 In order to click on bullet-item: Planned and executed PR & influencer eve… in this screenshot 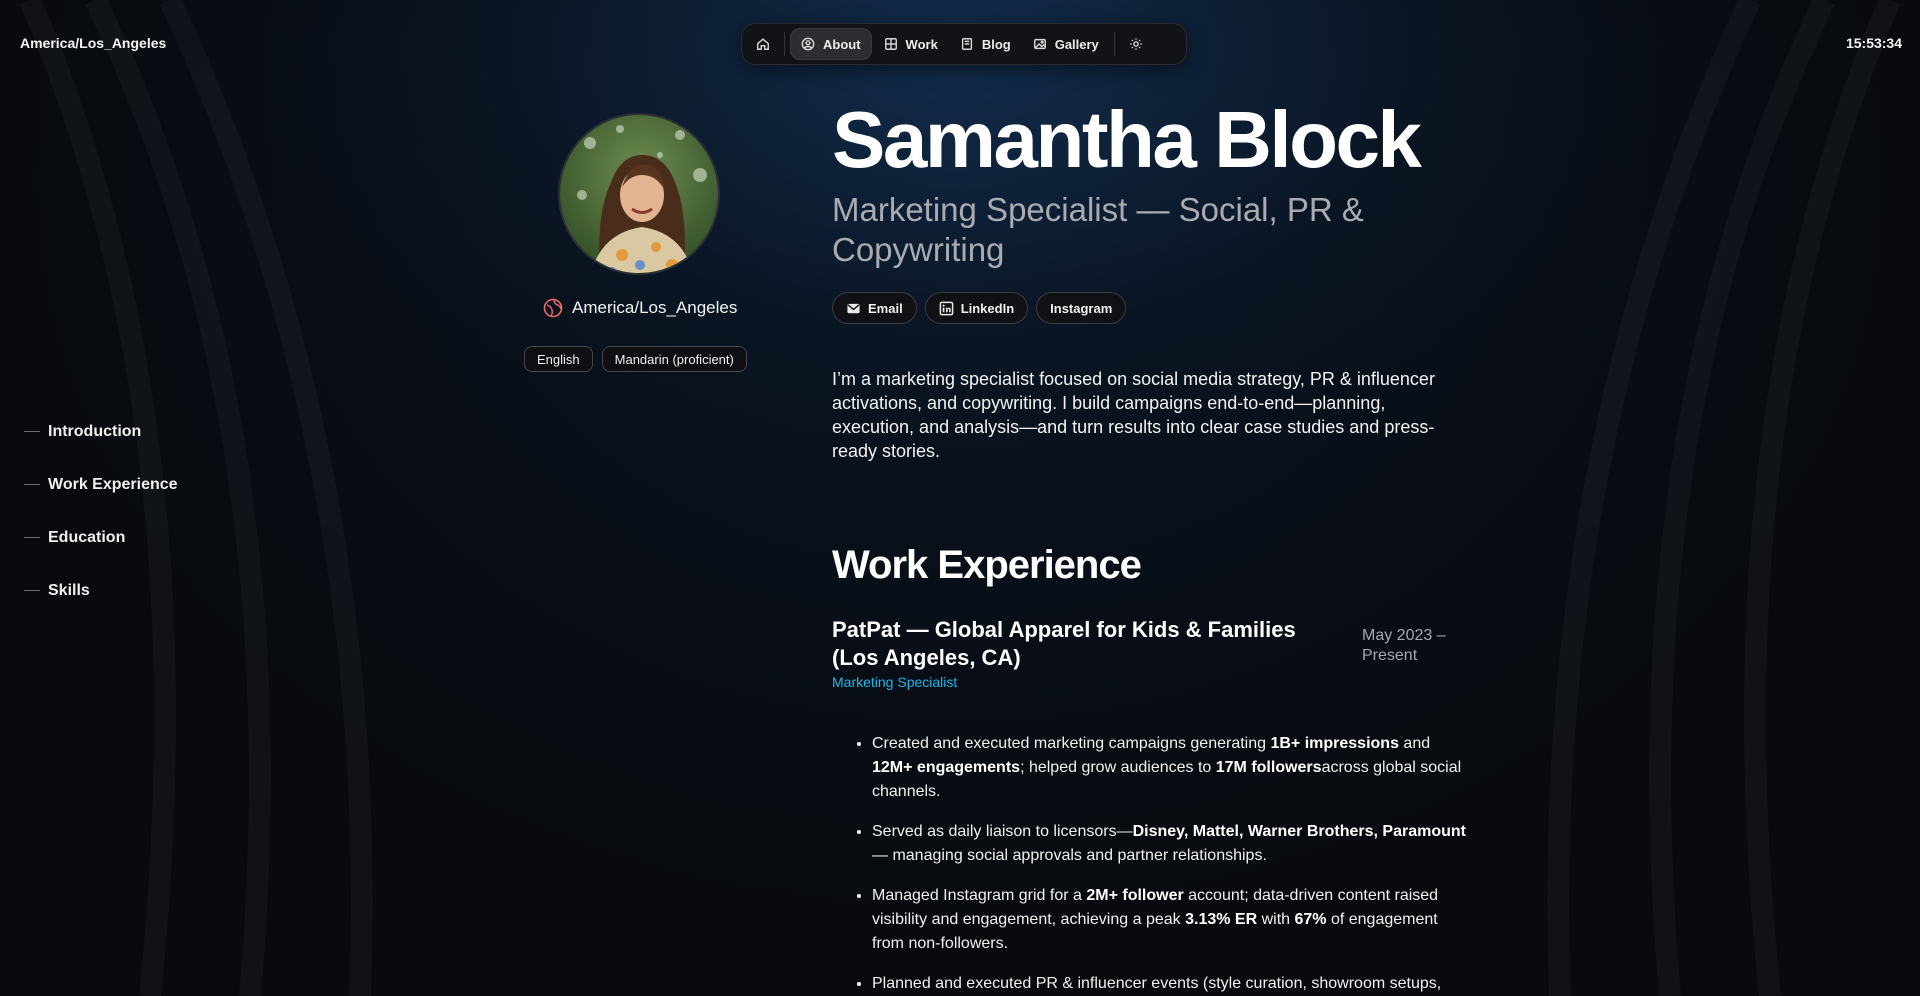, I will do `click(1172, 984)`.